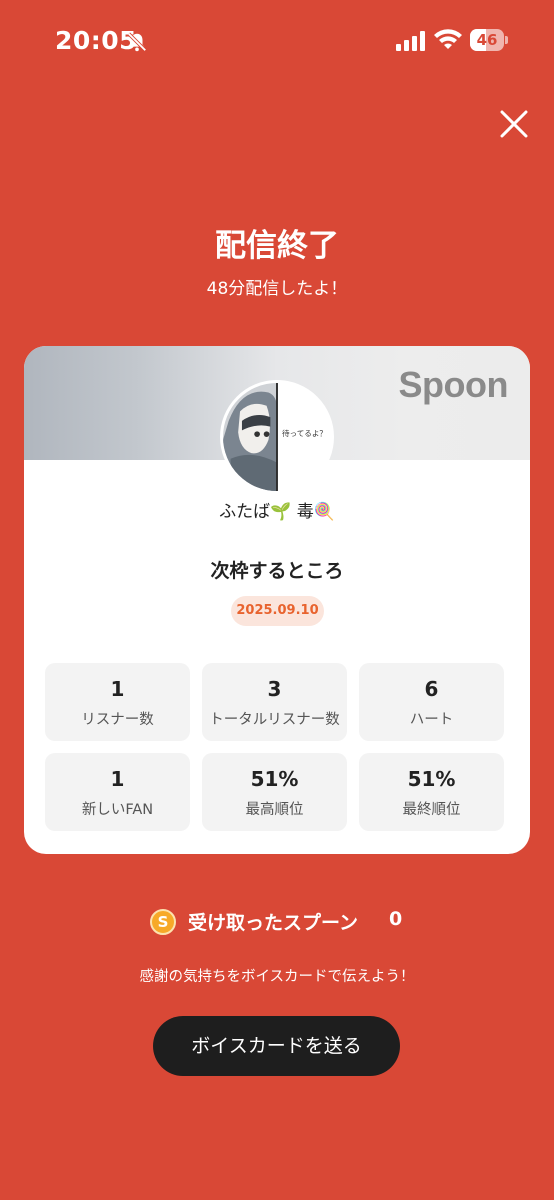  I want to click on status-bar: 20:05 46, so click(277, 43).